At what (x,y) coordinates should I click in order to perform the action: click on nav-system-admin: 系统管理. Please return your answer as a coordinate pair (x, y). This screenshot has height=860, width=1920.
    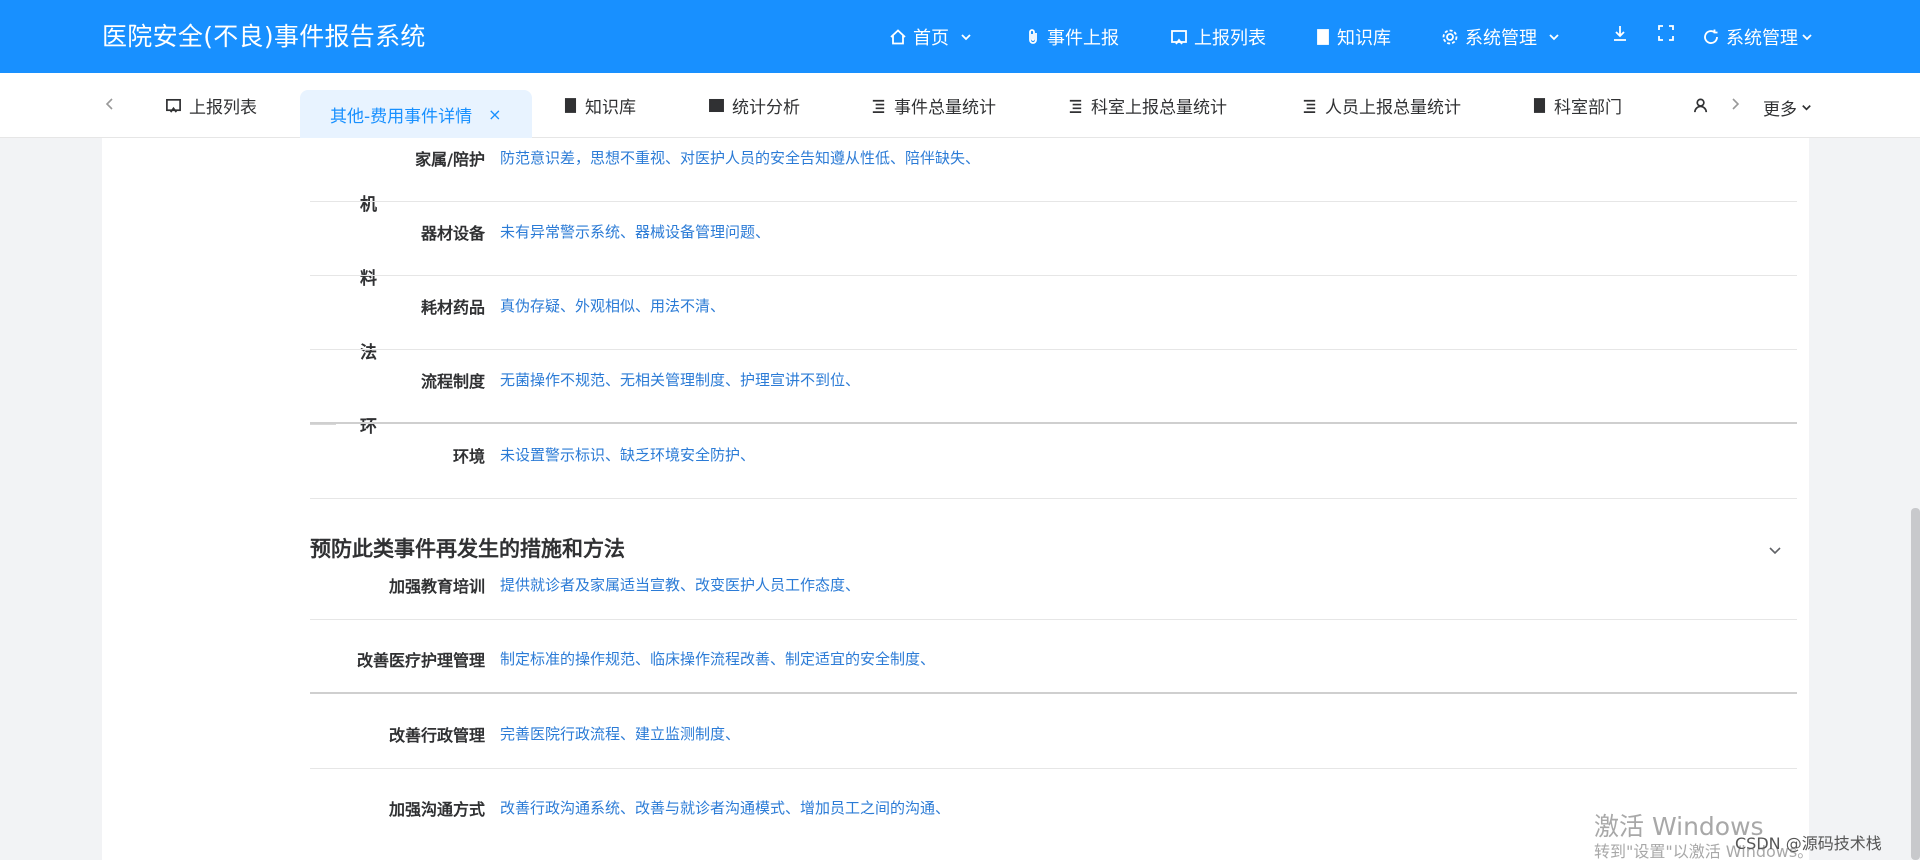
    Looking at the image, I should click on (1501, 37).